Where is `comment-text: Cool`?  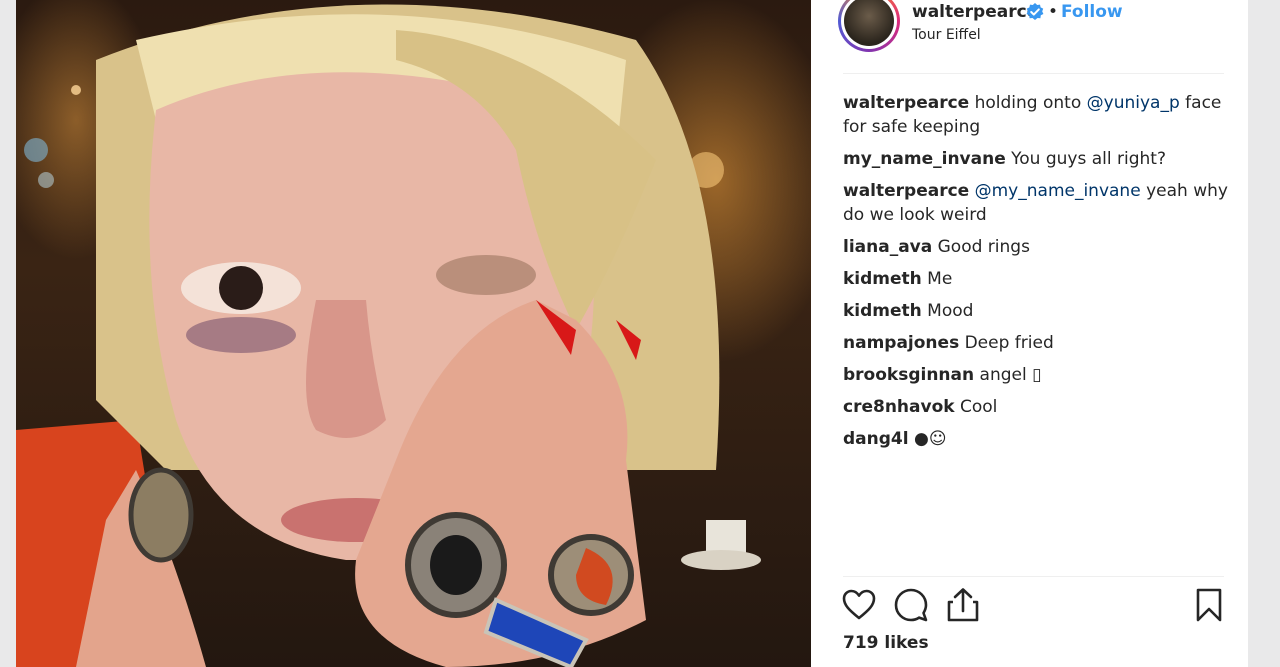
comment-text: Cool is located at coordinates (976, 407).